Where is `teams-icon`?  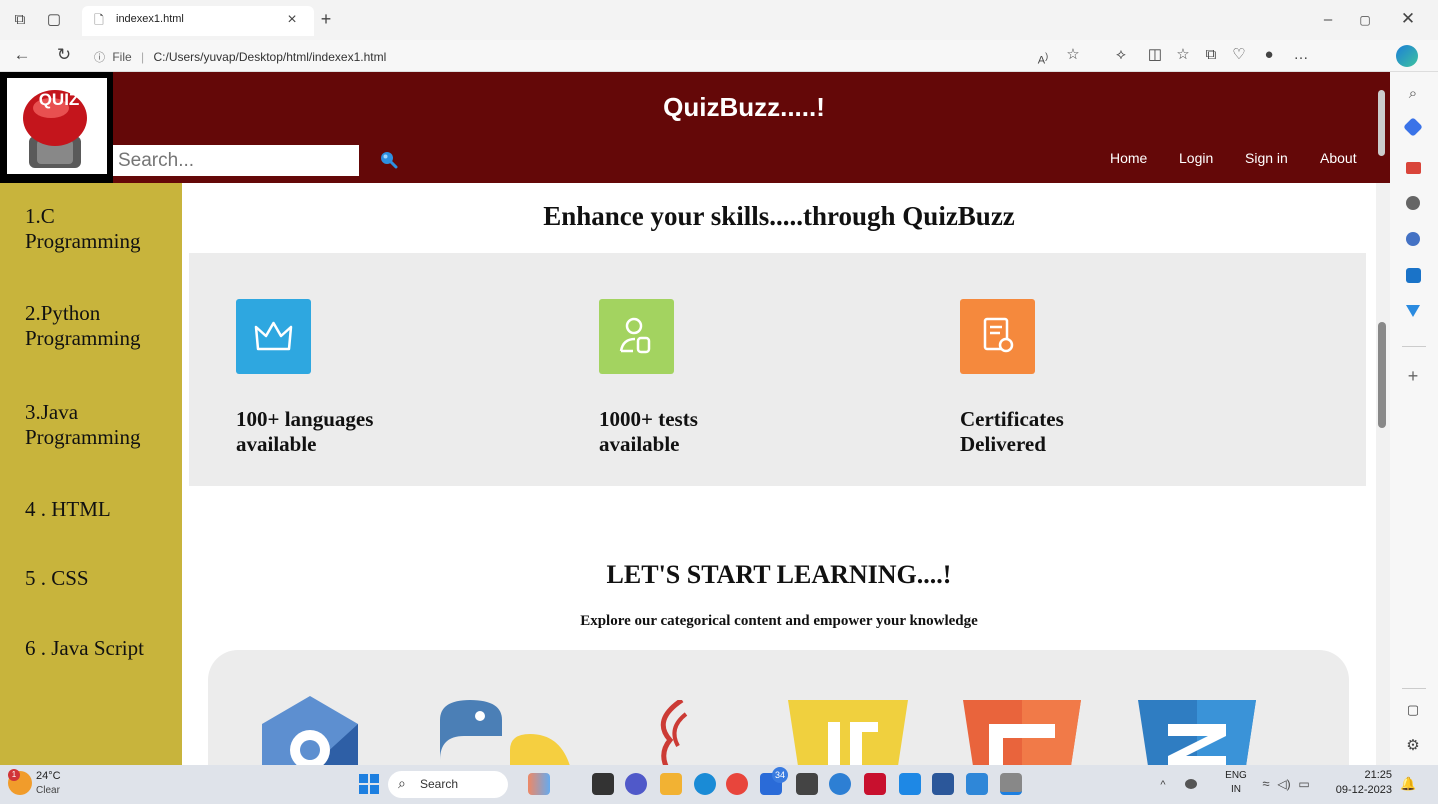
teams-icon is located at coordinates (636, 784).